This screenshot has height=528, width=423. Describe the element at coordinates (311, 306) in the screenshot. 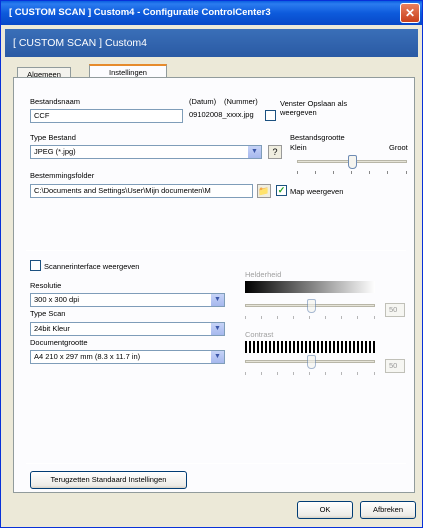

I see `brightness-slider` at that location.